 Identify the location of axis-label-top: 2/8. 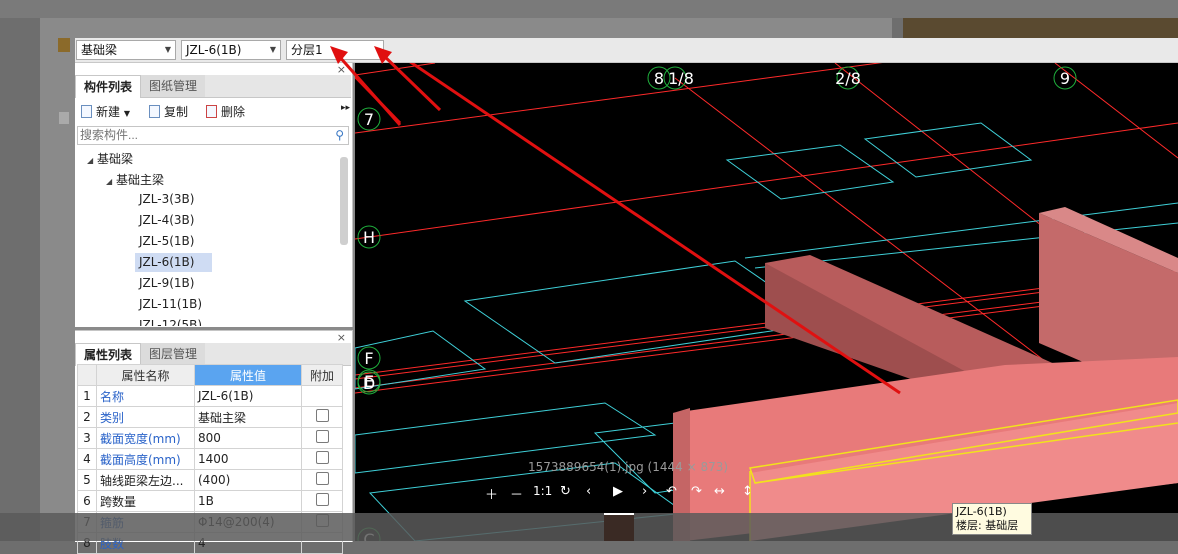
(848, 78).